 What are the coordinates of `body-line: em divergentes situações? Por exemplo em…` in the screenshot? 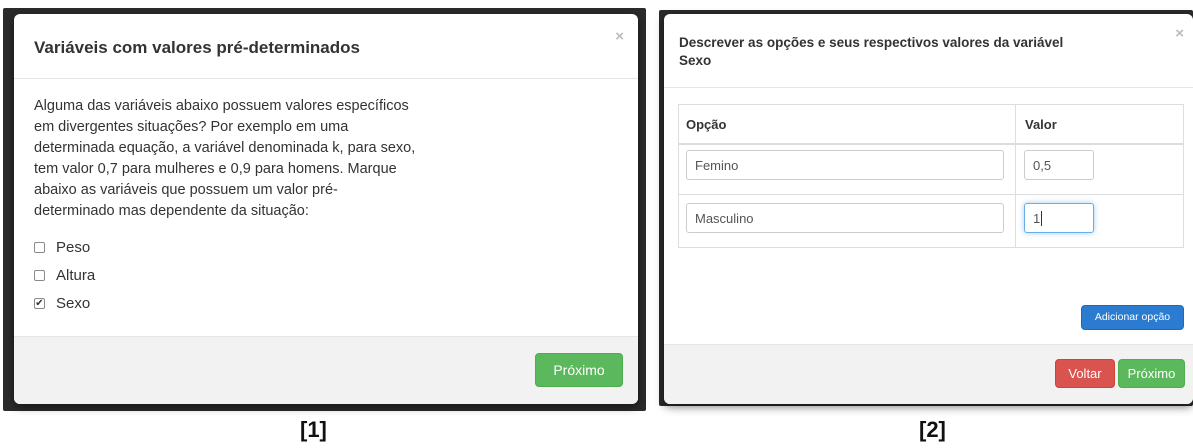 It's located at (191, 127).